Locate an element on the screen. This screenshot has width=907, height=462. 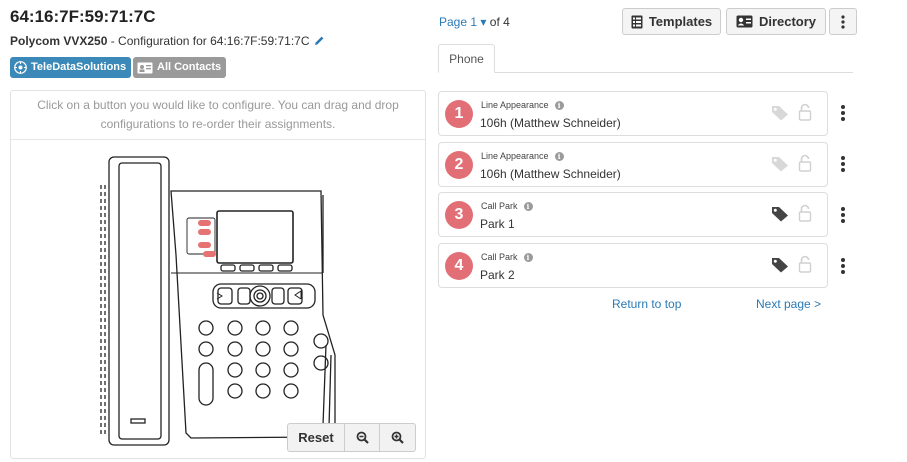
templates-icon is located at coordinates (637, 22).